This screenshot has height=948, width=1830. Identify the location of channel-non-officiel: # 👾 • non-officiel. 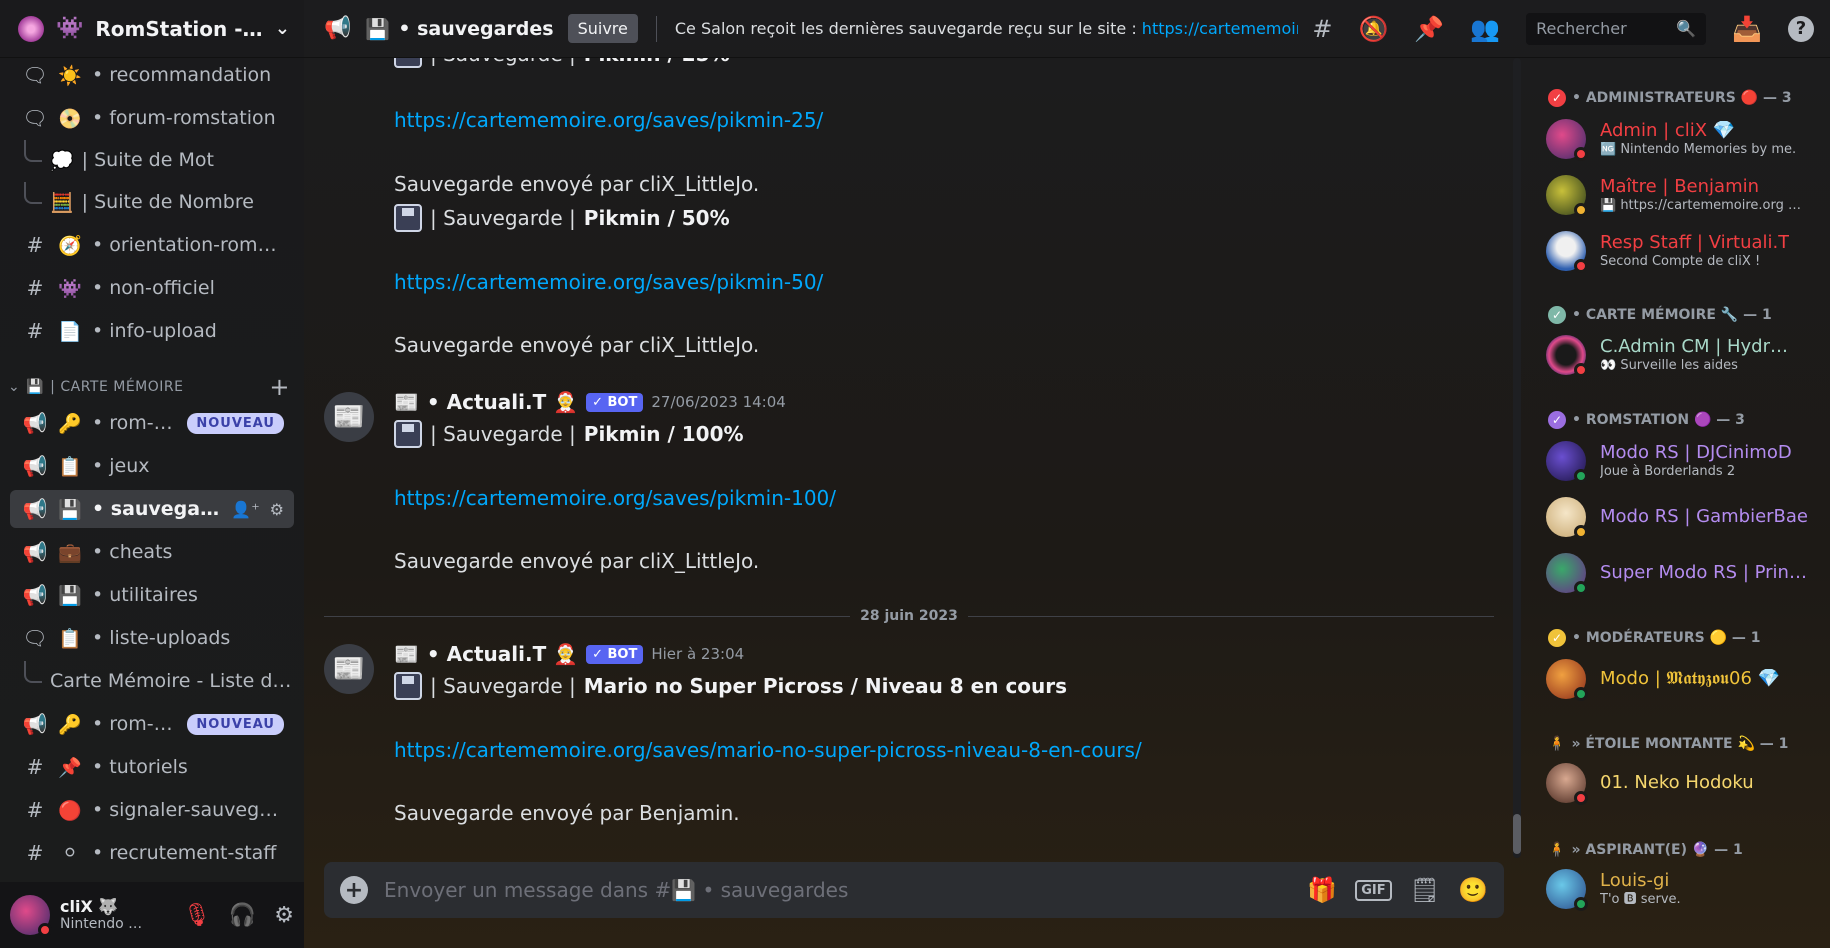
(152, 288).